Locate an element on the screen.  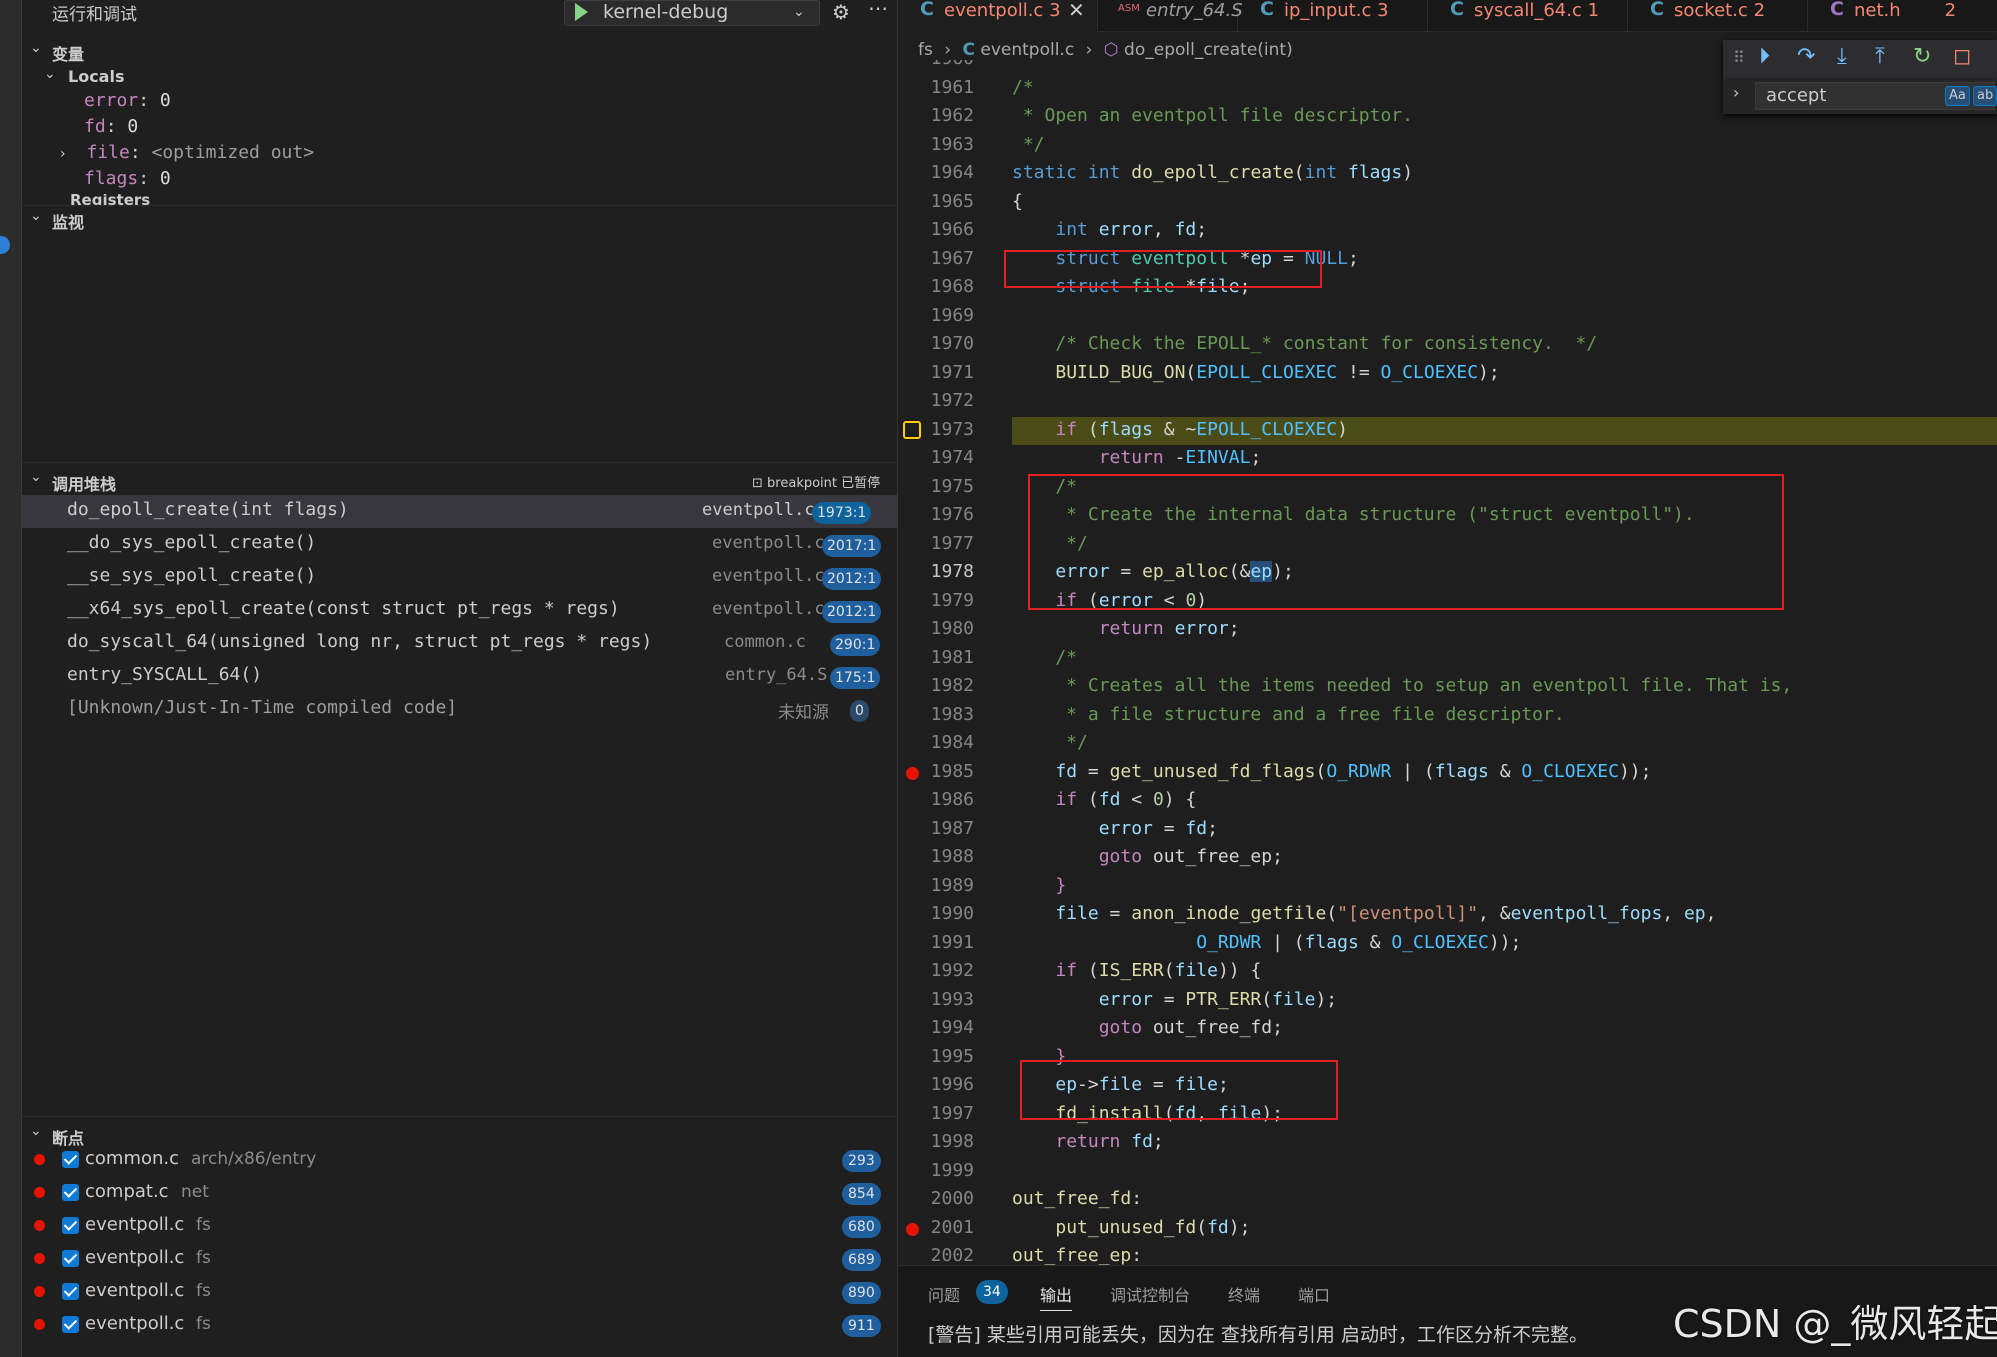
step-into-icon: ⤓ is located at coordinates (1842, 56).